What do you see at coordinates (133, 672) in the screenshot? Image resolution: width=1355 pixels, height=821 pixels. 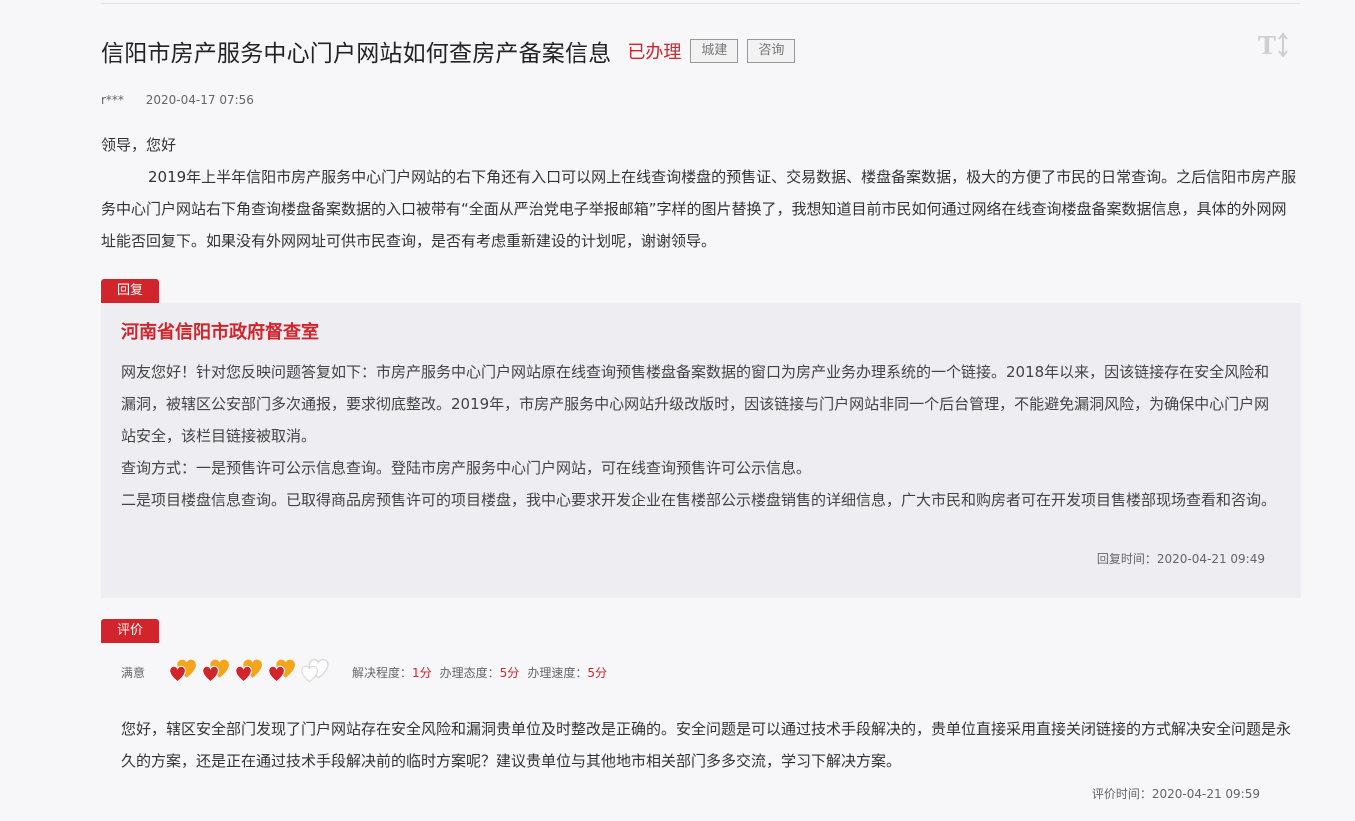 I see `satisfaction-label: 满意` at bounding box center [133, 672].